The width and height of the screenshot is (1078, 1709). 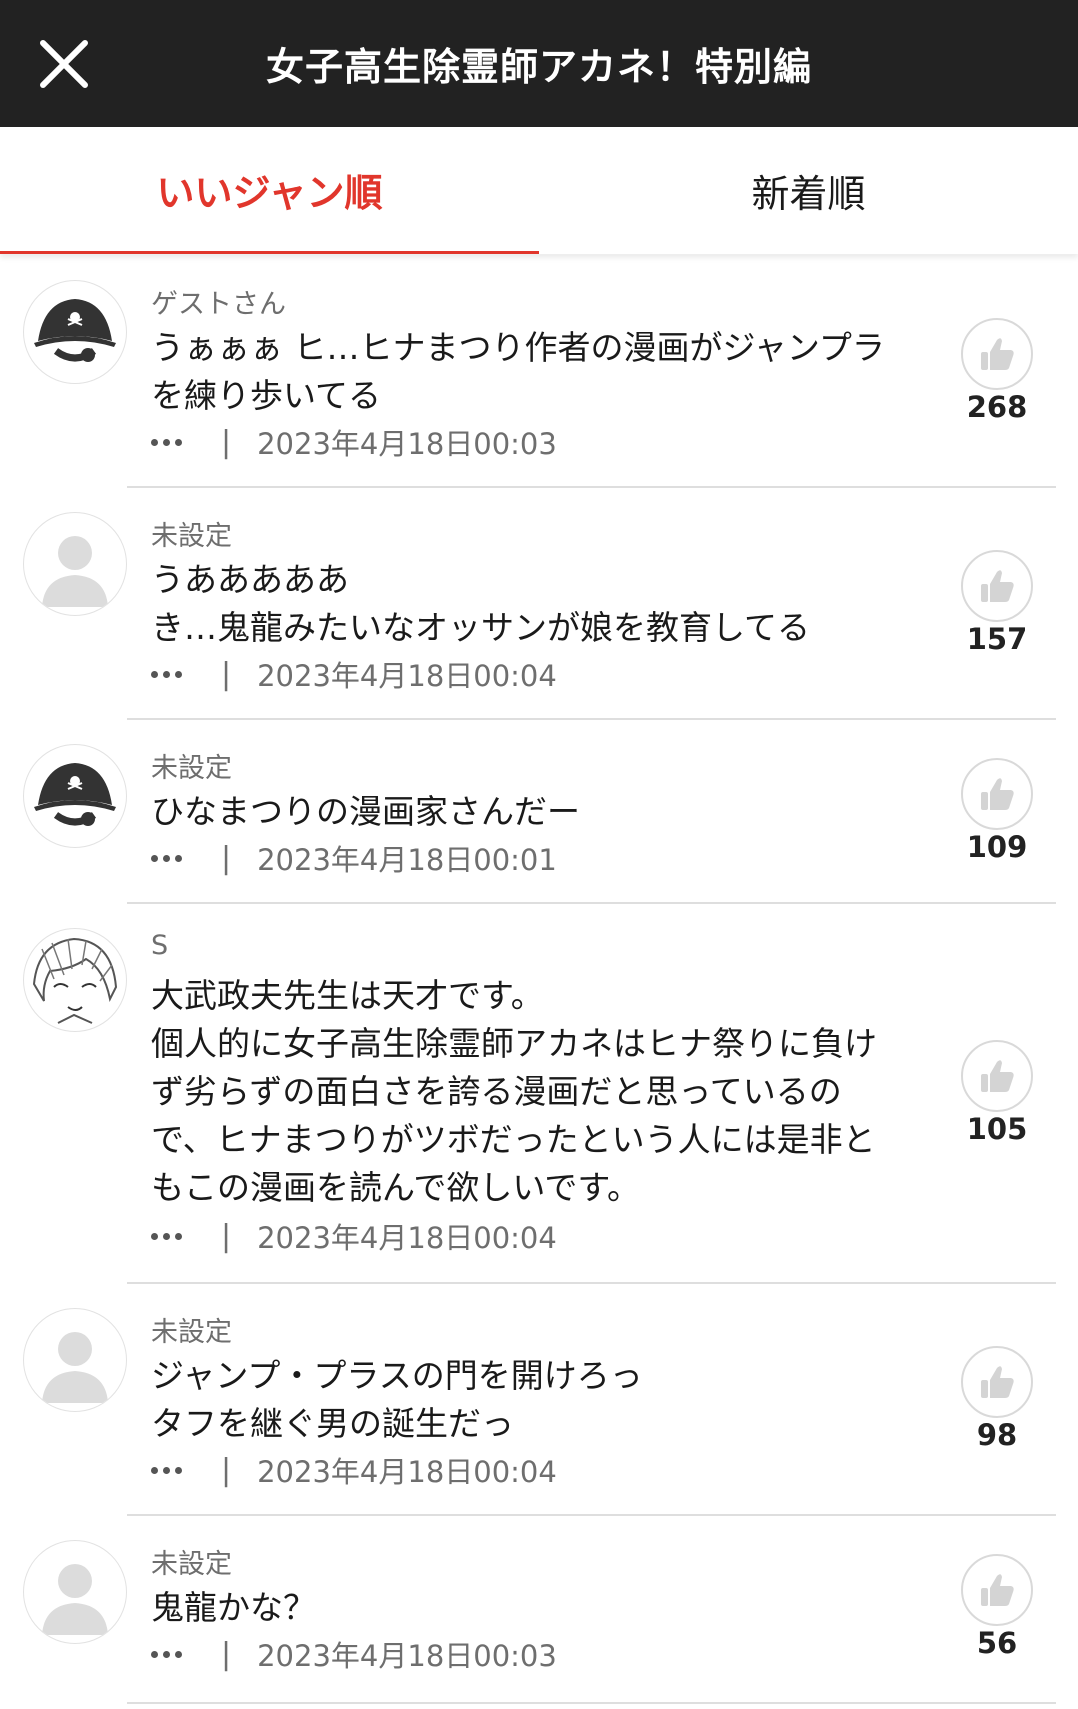 What do you see at coordinates (365, 811) in the screenshot?
I see `comment-text: ひなまつりの漫画家さんだー` at bounding box center [365, 811].